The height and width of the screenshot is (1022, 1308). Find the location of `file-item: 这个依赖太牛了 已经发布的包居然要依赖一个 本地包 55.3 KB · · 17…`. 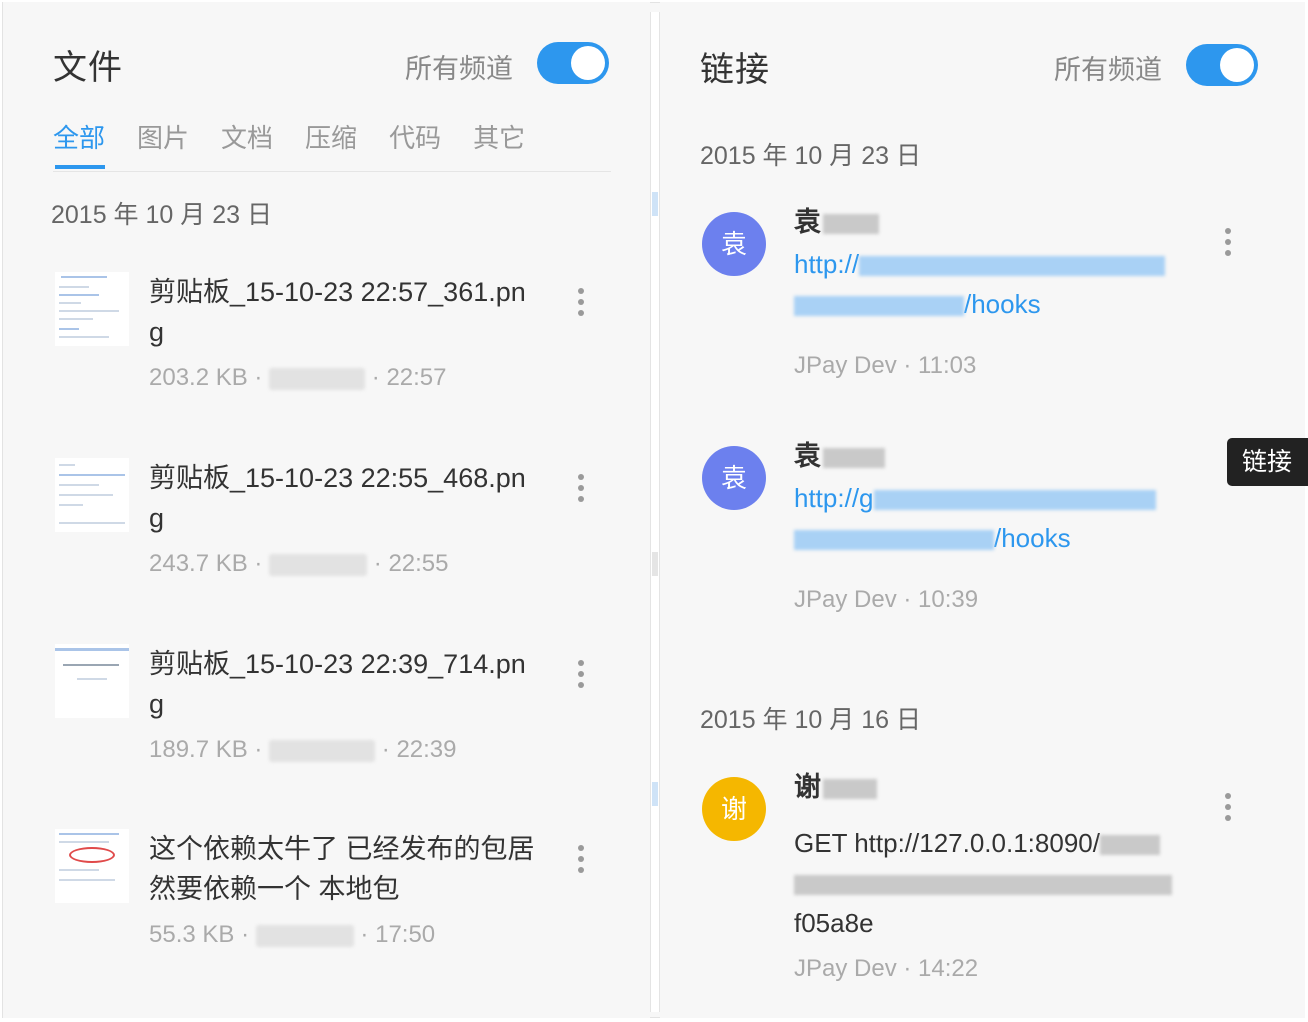

file-item: 这个依赖太牛了 已经发布的包居然要依赖一个 本地包 55.3 KB · · 17… is located at coordinates (335, 914).